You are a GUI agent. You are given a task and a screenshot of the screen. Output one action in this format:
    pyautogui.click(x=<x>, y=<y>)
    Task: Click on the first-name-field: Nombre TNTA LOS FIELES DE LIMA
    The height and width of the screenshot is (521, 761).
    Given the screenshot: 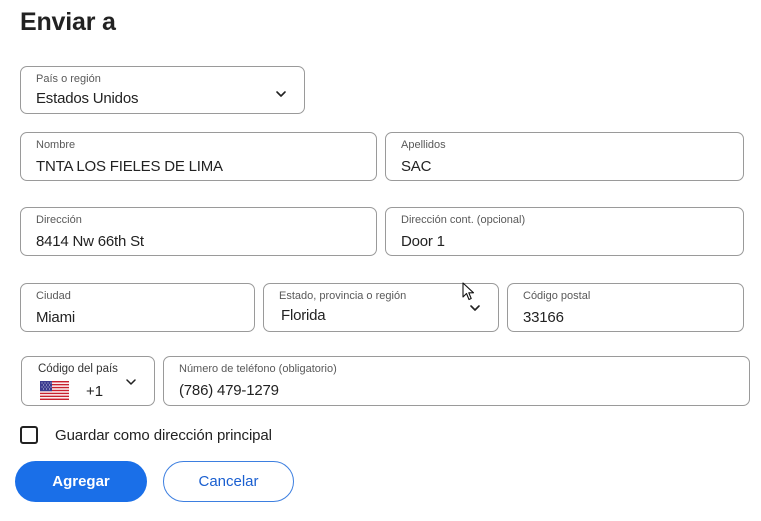 What is the action you would take?
    pyautogui.click(x=198, y=156)
    